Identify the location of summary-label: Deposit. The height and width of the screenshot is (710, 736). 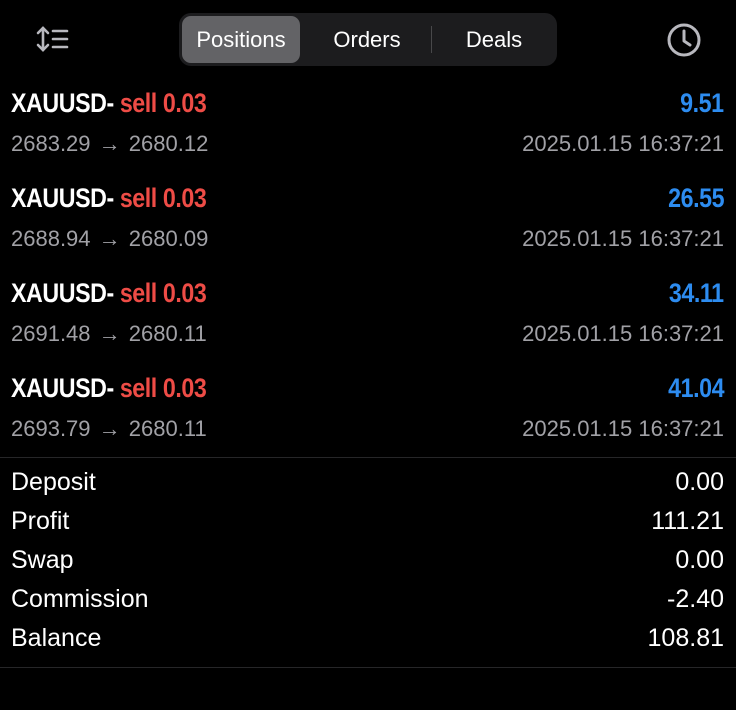
(53, 482).